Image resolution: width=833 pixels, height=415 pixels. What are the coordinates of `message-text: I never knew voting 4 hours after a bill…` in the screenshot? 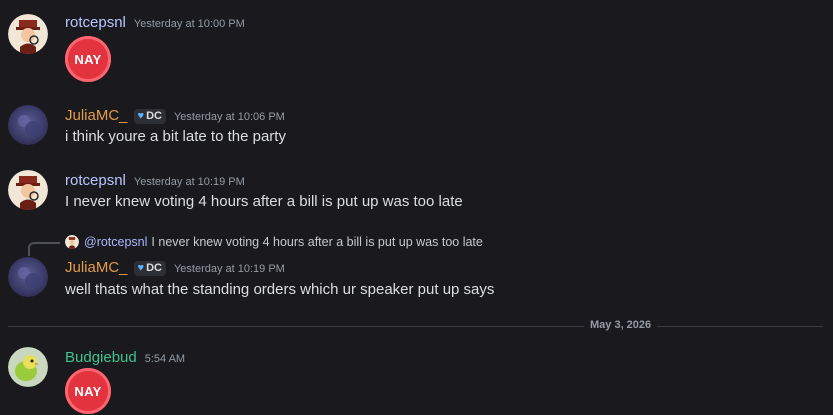 It's located at (264, 201).